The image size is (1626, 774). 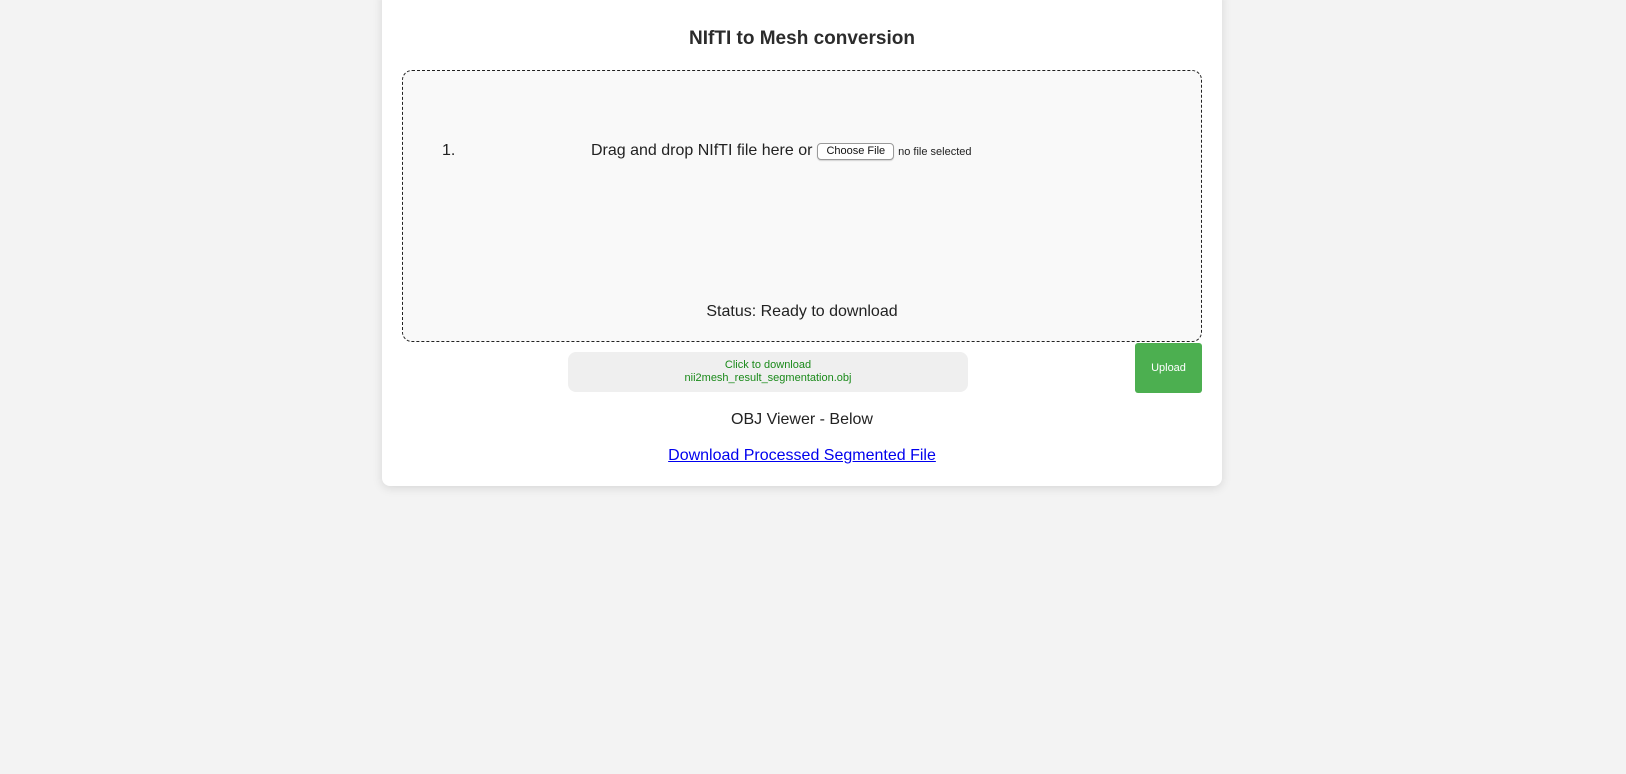 I want to click on download-processed-link: Download Processed Segmented File, so click(x=802, y=455).